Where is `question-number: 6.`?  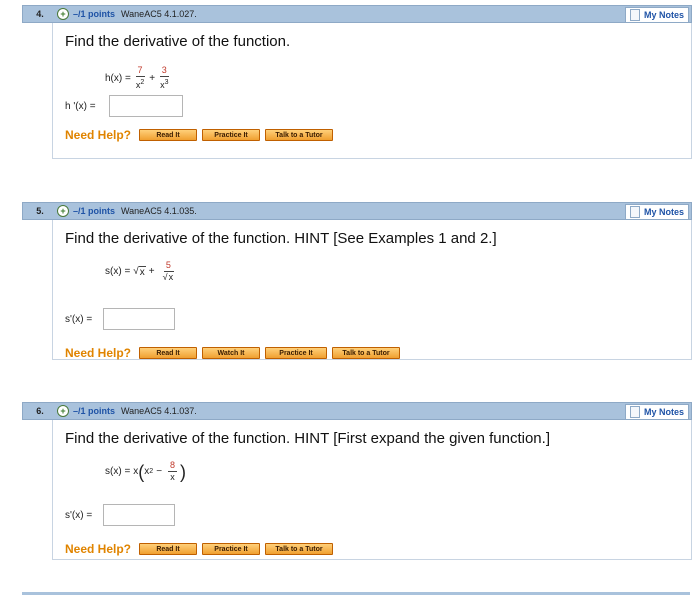 question-number: 6. is located at coordinates (40, 411).